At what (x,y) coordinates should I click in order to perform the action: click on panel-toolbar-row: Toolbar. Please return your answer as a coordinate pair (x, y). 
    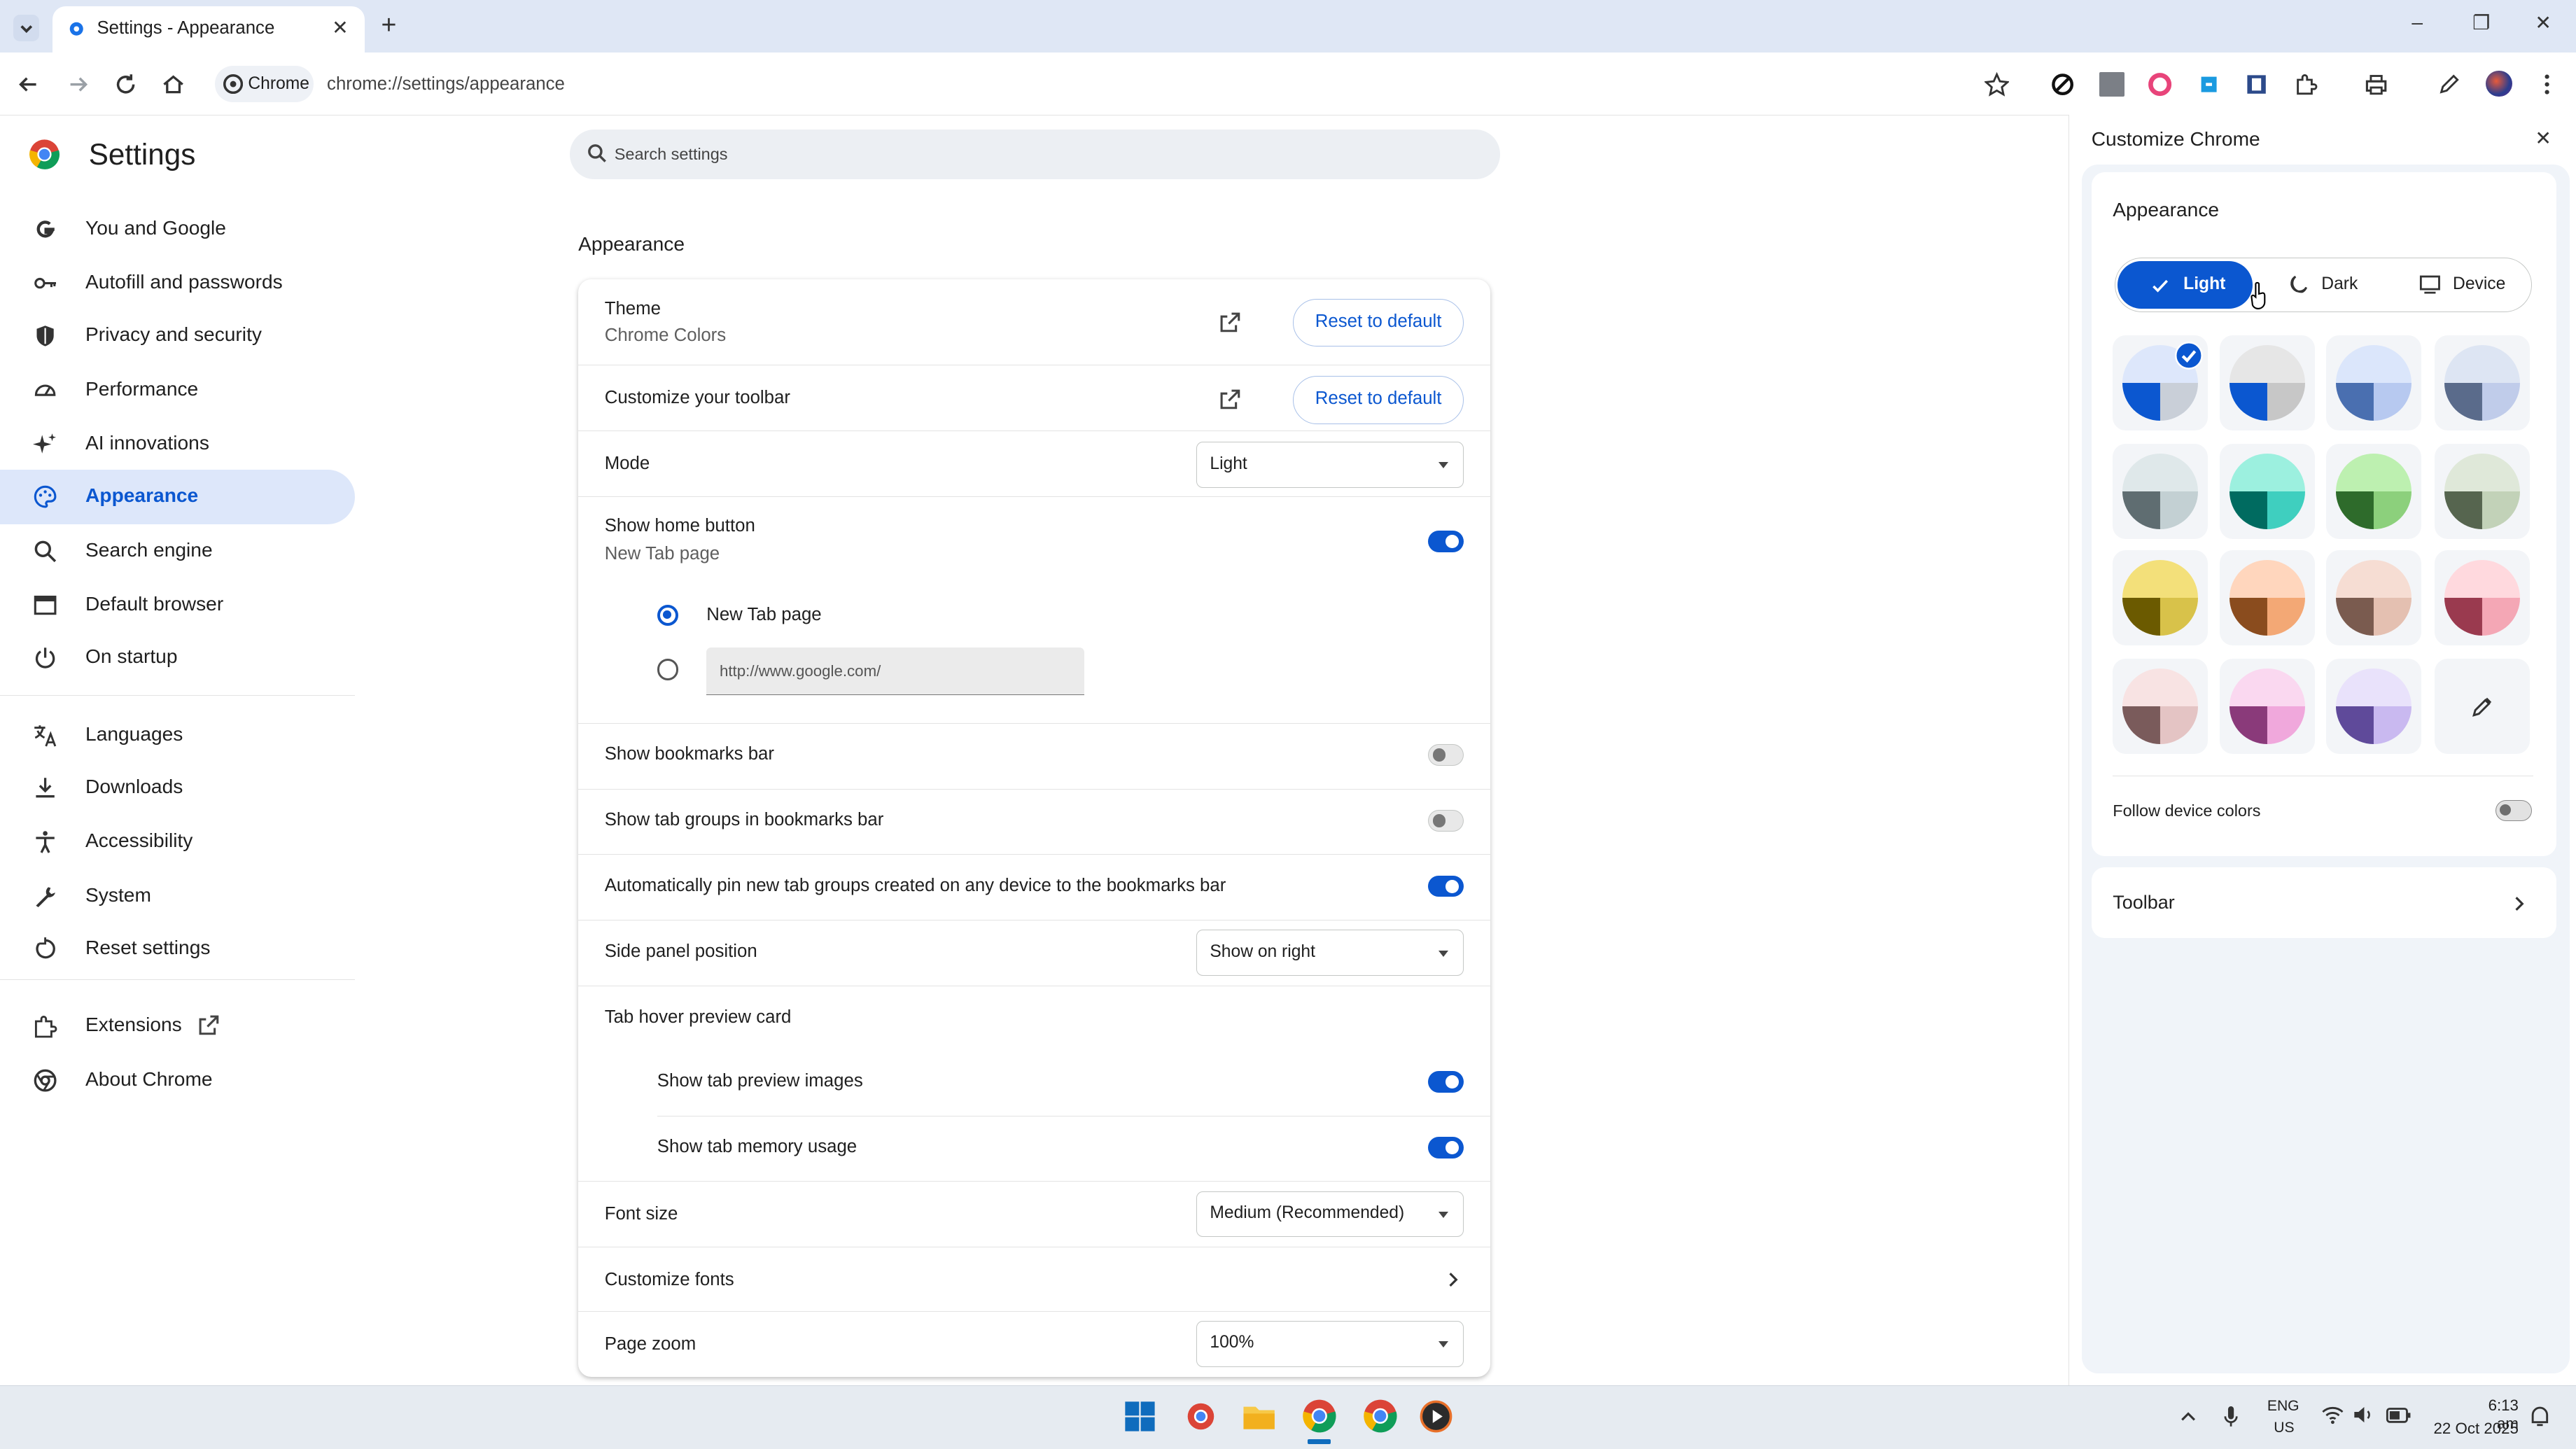
    Looking at the image, I should click on (2323, 903).